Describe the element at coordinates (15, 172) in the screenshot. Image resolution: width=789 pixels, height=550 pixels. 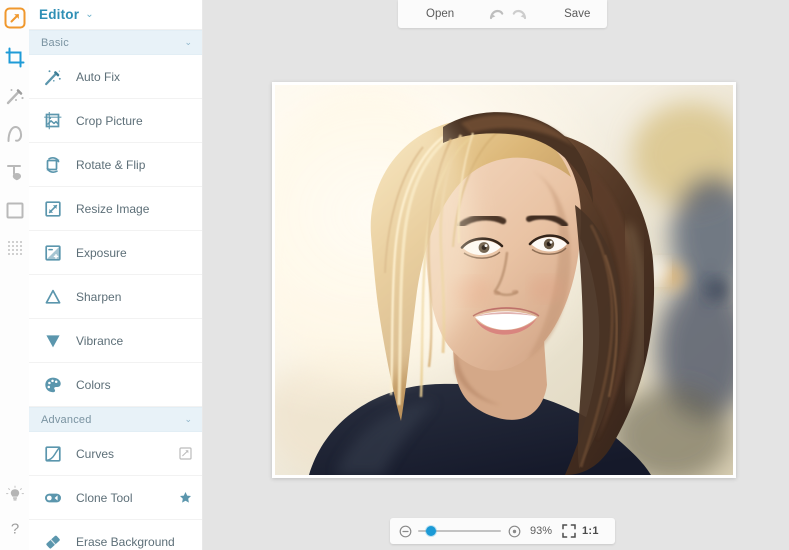
I see `text-tool-icon` at that location.